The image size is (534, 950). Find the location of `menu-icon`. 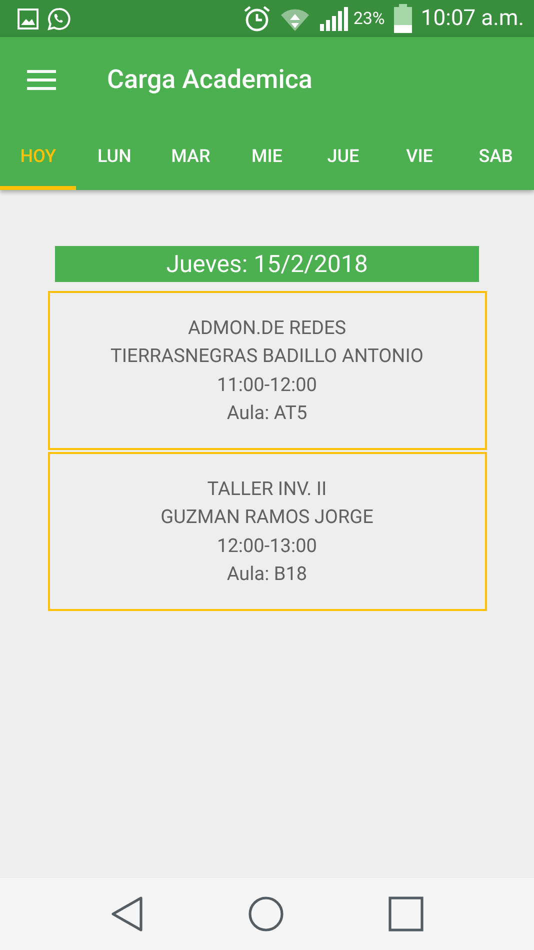

menu-icon is located at coordinates (41, 80).